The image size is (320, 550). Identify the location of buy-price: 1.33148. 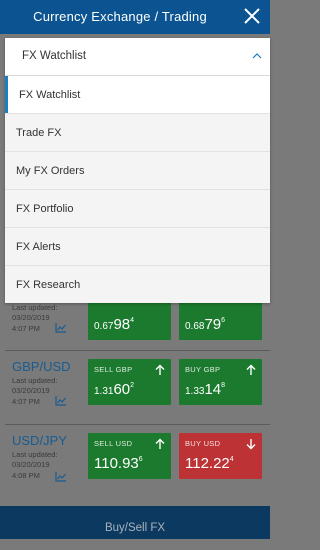
(205, 389).